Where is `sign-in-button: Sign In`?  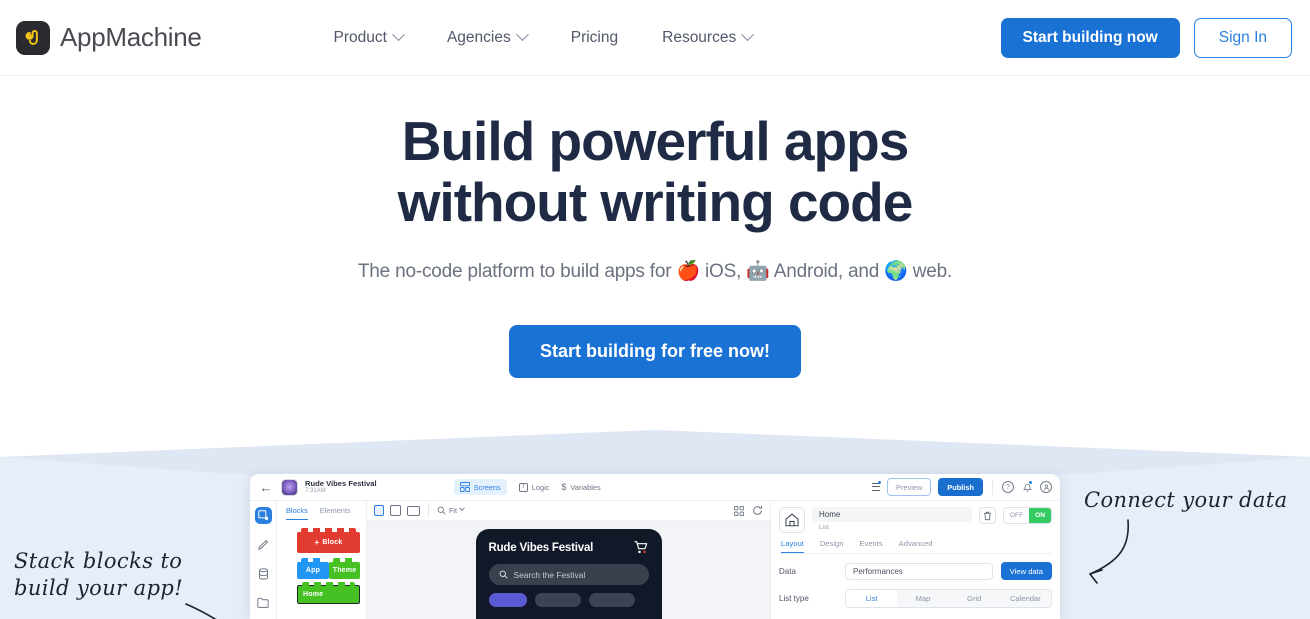 sign-in-button: Sign In is located at coordinates (1242, 37).